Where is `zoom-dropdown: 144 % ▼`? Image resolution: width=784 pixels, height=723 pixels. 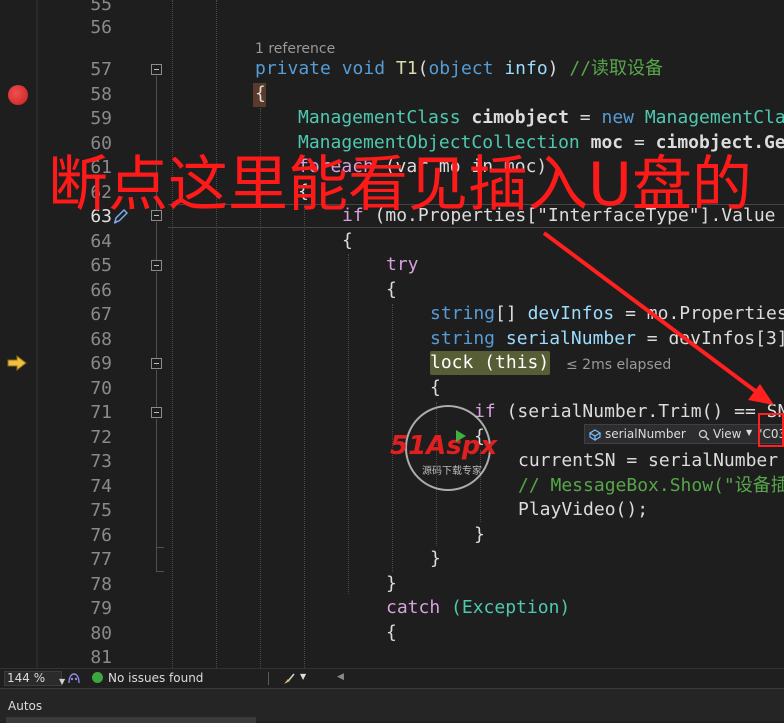
zoom-dropdown: 144 % ▼ is located at coordinates (34, 678).